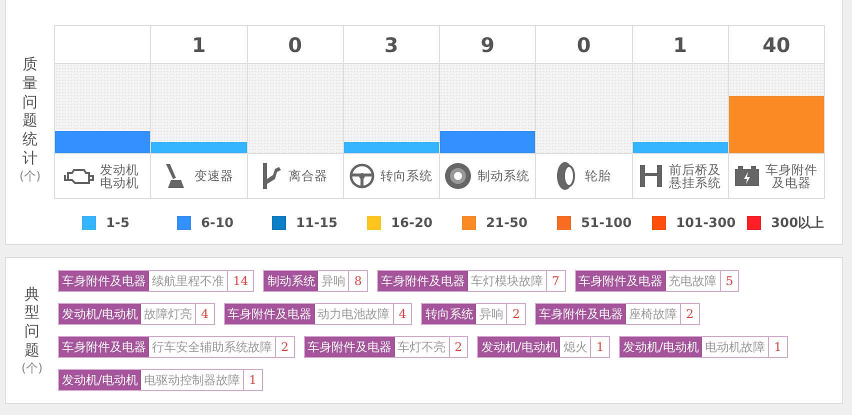 The height and width of the screenshot is (415, 852). Describe the element at coordinates (291, 281) in the screenshot. I see `tag-category: 制动系统` at that location.